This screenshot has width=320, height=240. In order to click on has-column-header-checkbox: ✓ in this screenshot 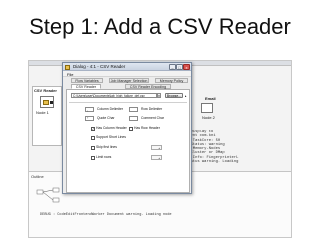, I will do `click(93, 129)`.